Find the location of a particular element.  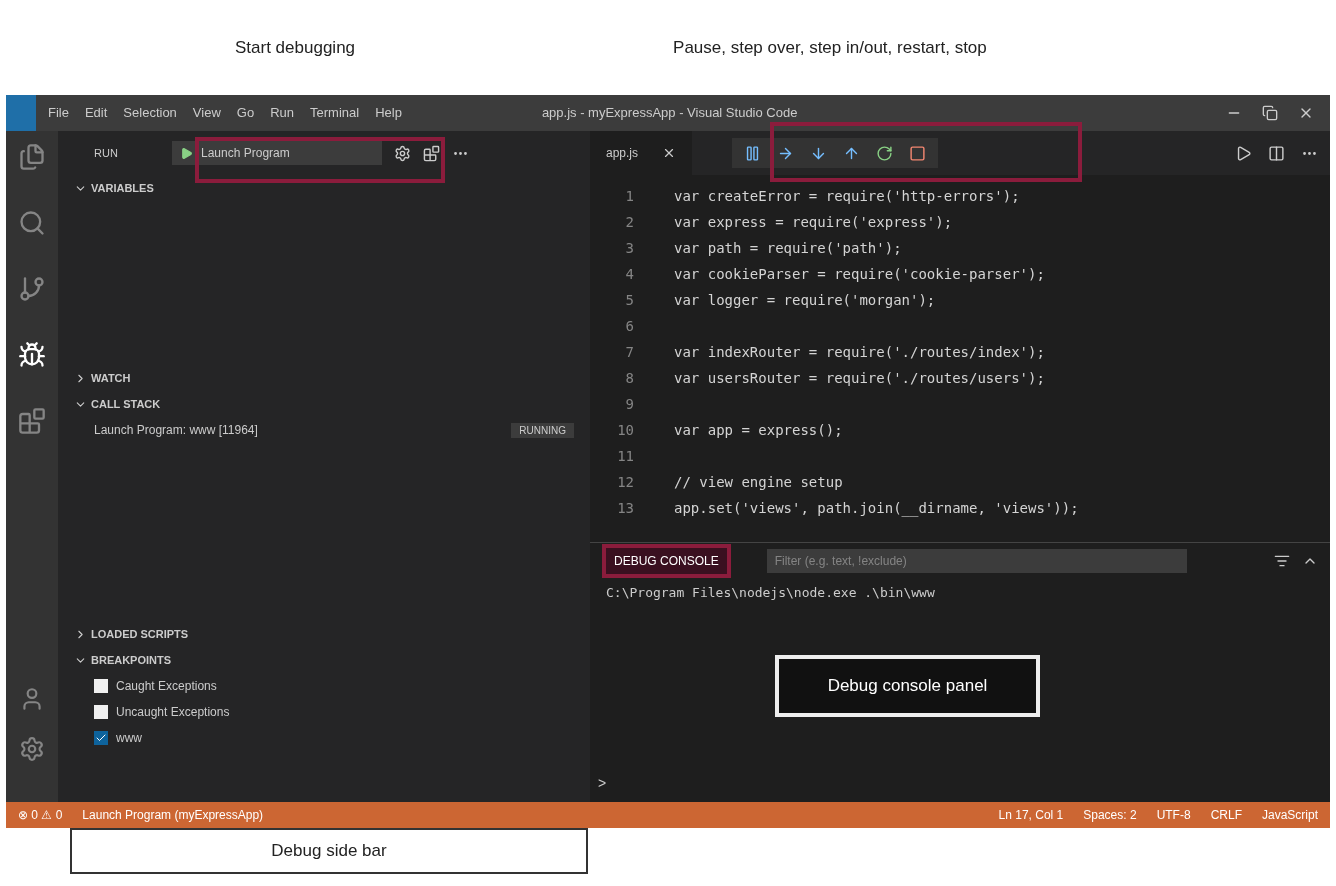

line-number: 13 is located at coordinates (625, 508).